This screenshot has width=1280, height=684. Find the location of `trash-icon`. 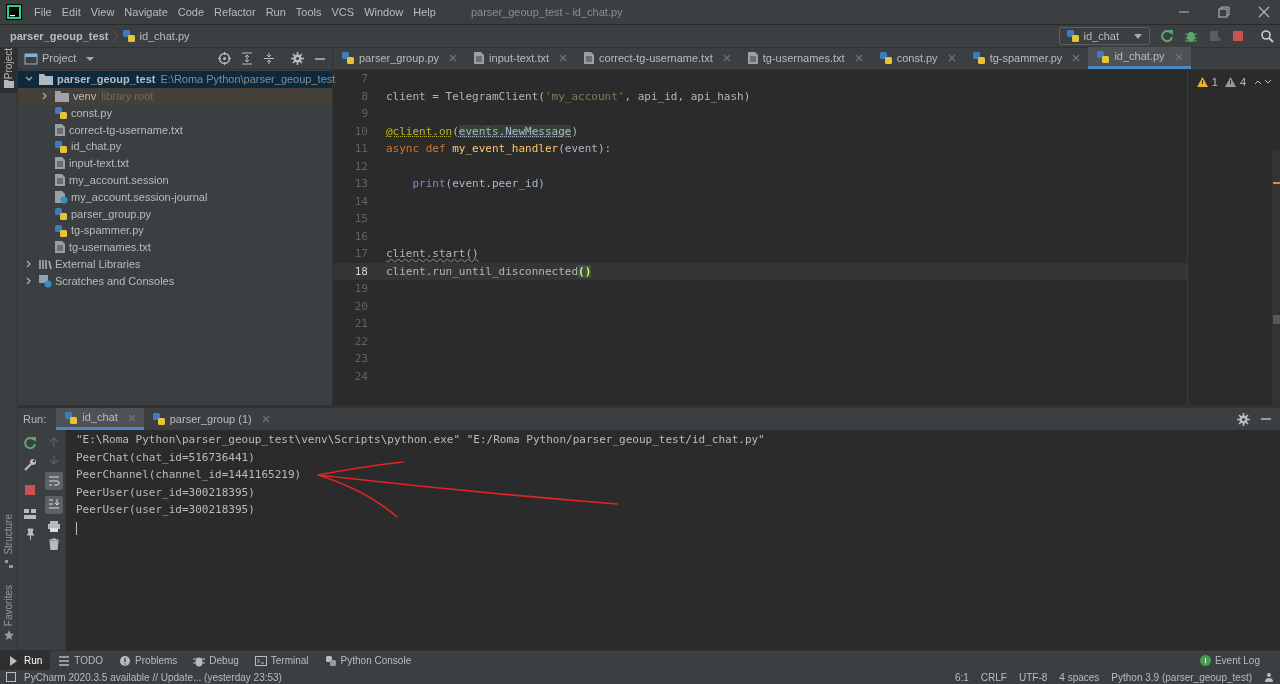

trash-icon is located at coordinates (53, 544).